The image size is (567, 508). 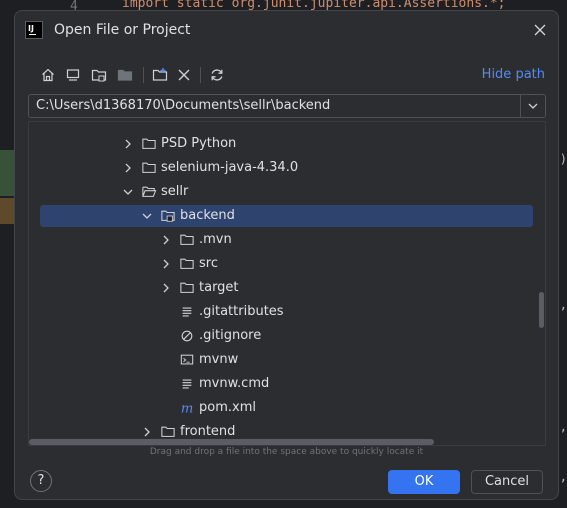 I want to click on tree-item-psd-python: PSD Python, so click(x=287, y=145).